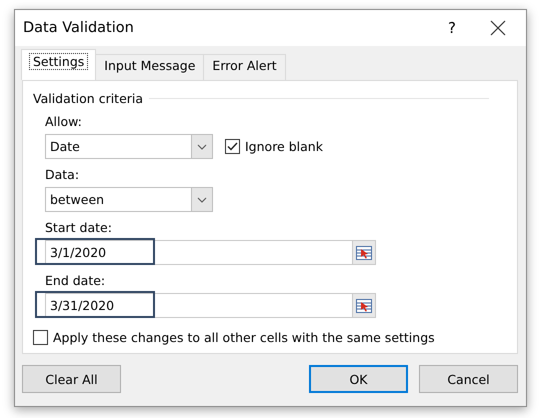  Describe the element at coordinates (62, 175) in the screenshot. I see `field-label: Data:` at that location.